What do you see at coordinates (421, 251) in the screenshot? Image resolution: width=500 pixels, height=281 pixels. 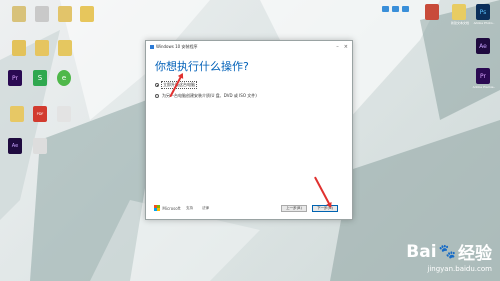 I see `watermark-brand: Bai` at bounding box center [421, 251].